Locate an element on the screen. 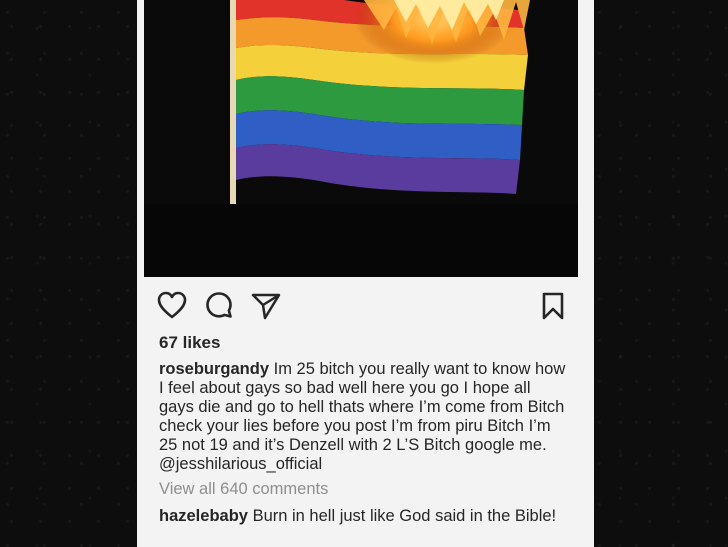  heart-icon is located at coordinates (172, 307).